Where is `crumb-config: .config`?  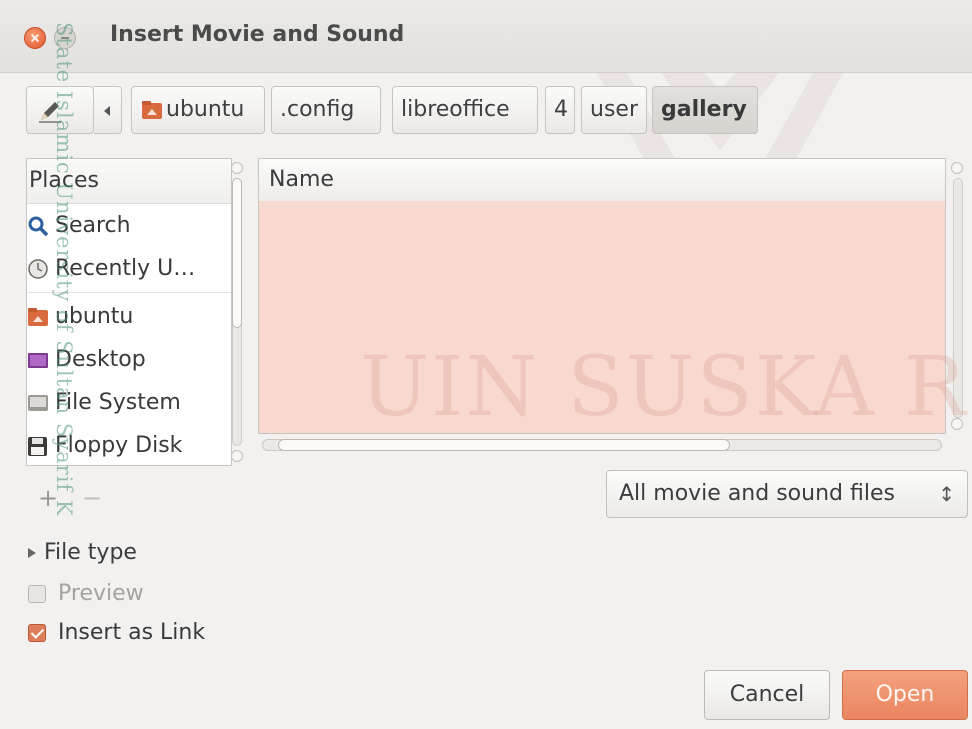
crumb-config: .config is located at coordinates (326, 110).